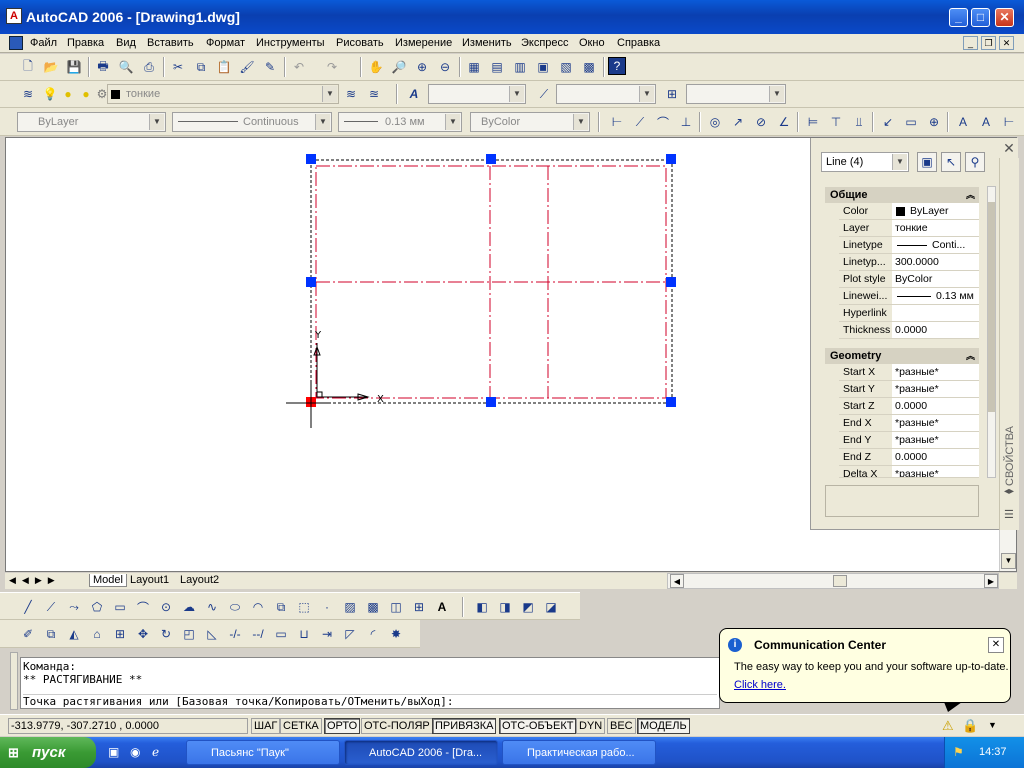 The width and height of the screenshot is (1024, 768). What do you see at coordinates (51, 607) in the screenshot?
I see `construction-line-icon: ⟋` at bounding box center [51, 607].